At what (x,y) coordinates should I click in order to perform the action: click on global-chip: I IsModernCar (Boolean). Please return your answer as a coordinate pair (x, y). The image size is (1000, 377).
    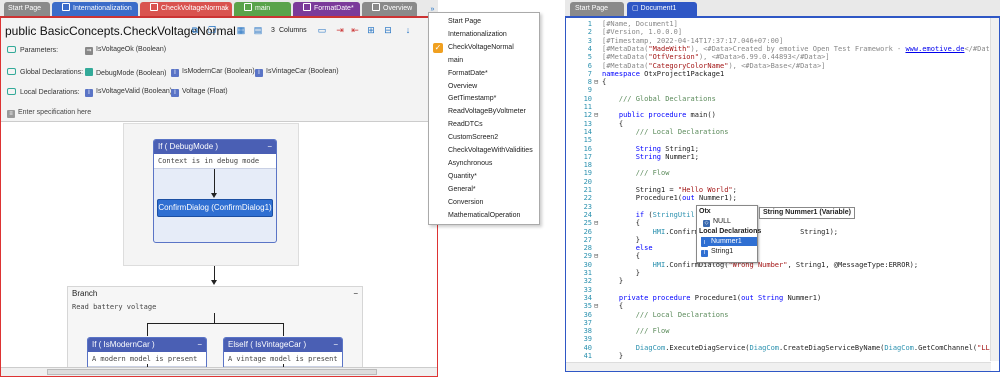
    Looking at the image, I should click on (213, 72).